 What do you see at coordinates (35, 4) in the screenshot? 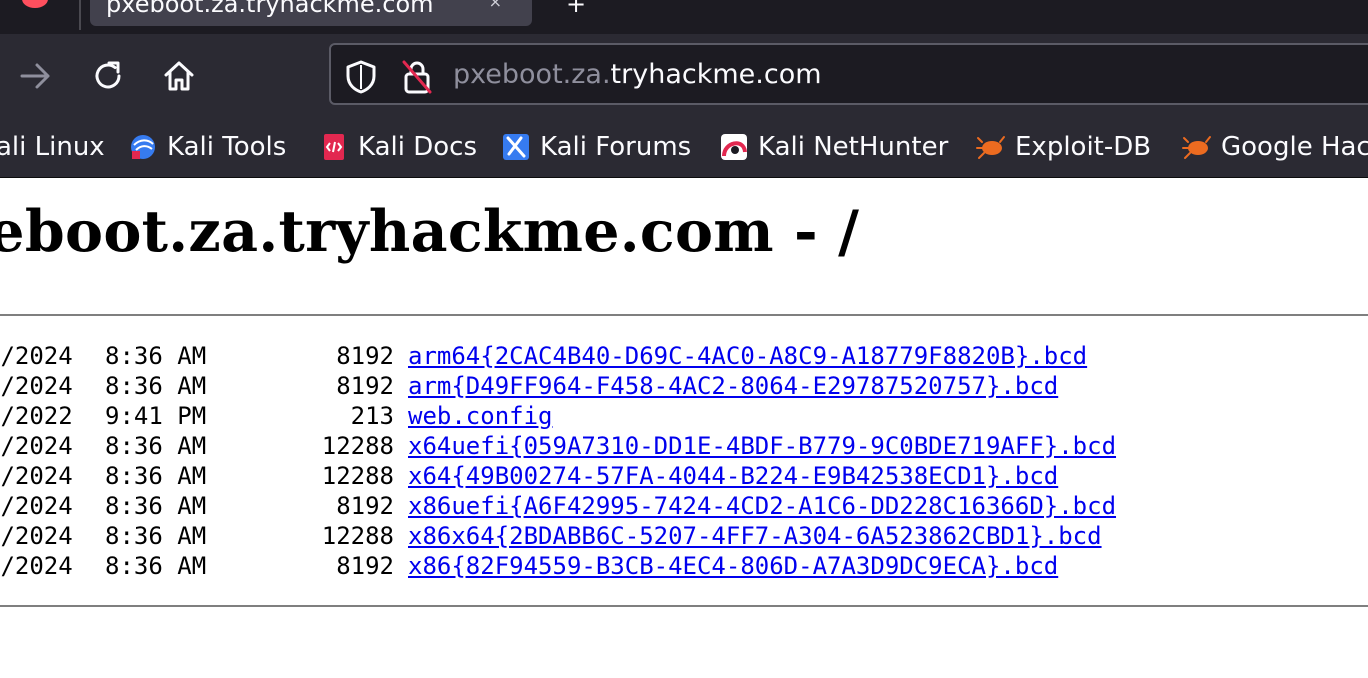
I see `window-close-button` at bounding box center [35, 4].